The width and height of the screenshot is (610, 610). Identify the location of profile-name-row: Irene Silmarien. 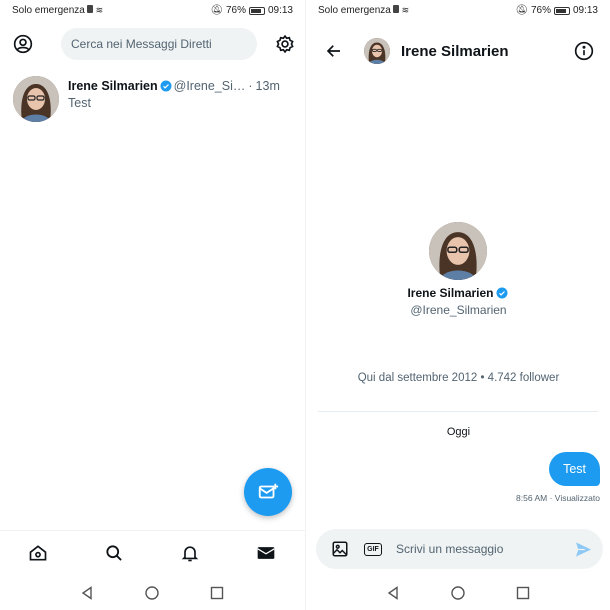
(458, 293).